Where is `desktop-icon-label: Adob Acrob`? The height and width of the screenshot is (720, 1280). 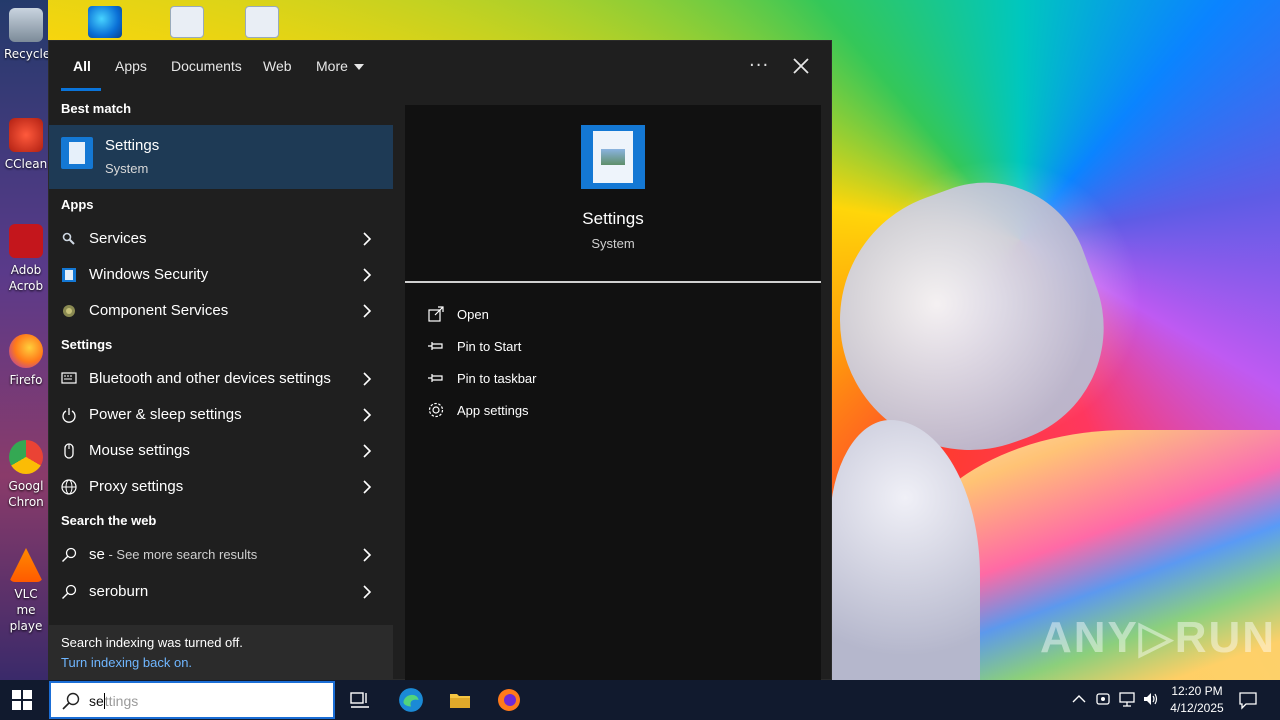 desktop-icon-label: Adob Acrob is located at coordinates (26, 278).